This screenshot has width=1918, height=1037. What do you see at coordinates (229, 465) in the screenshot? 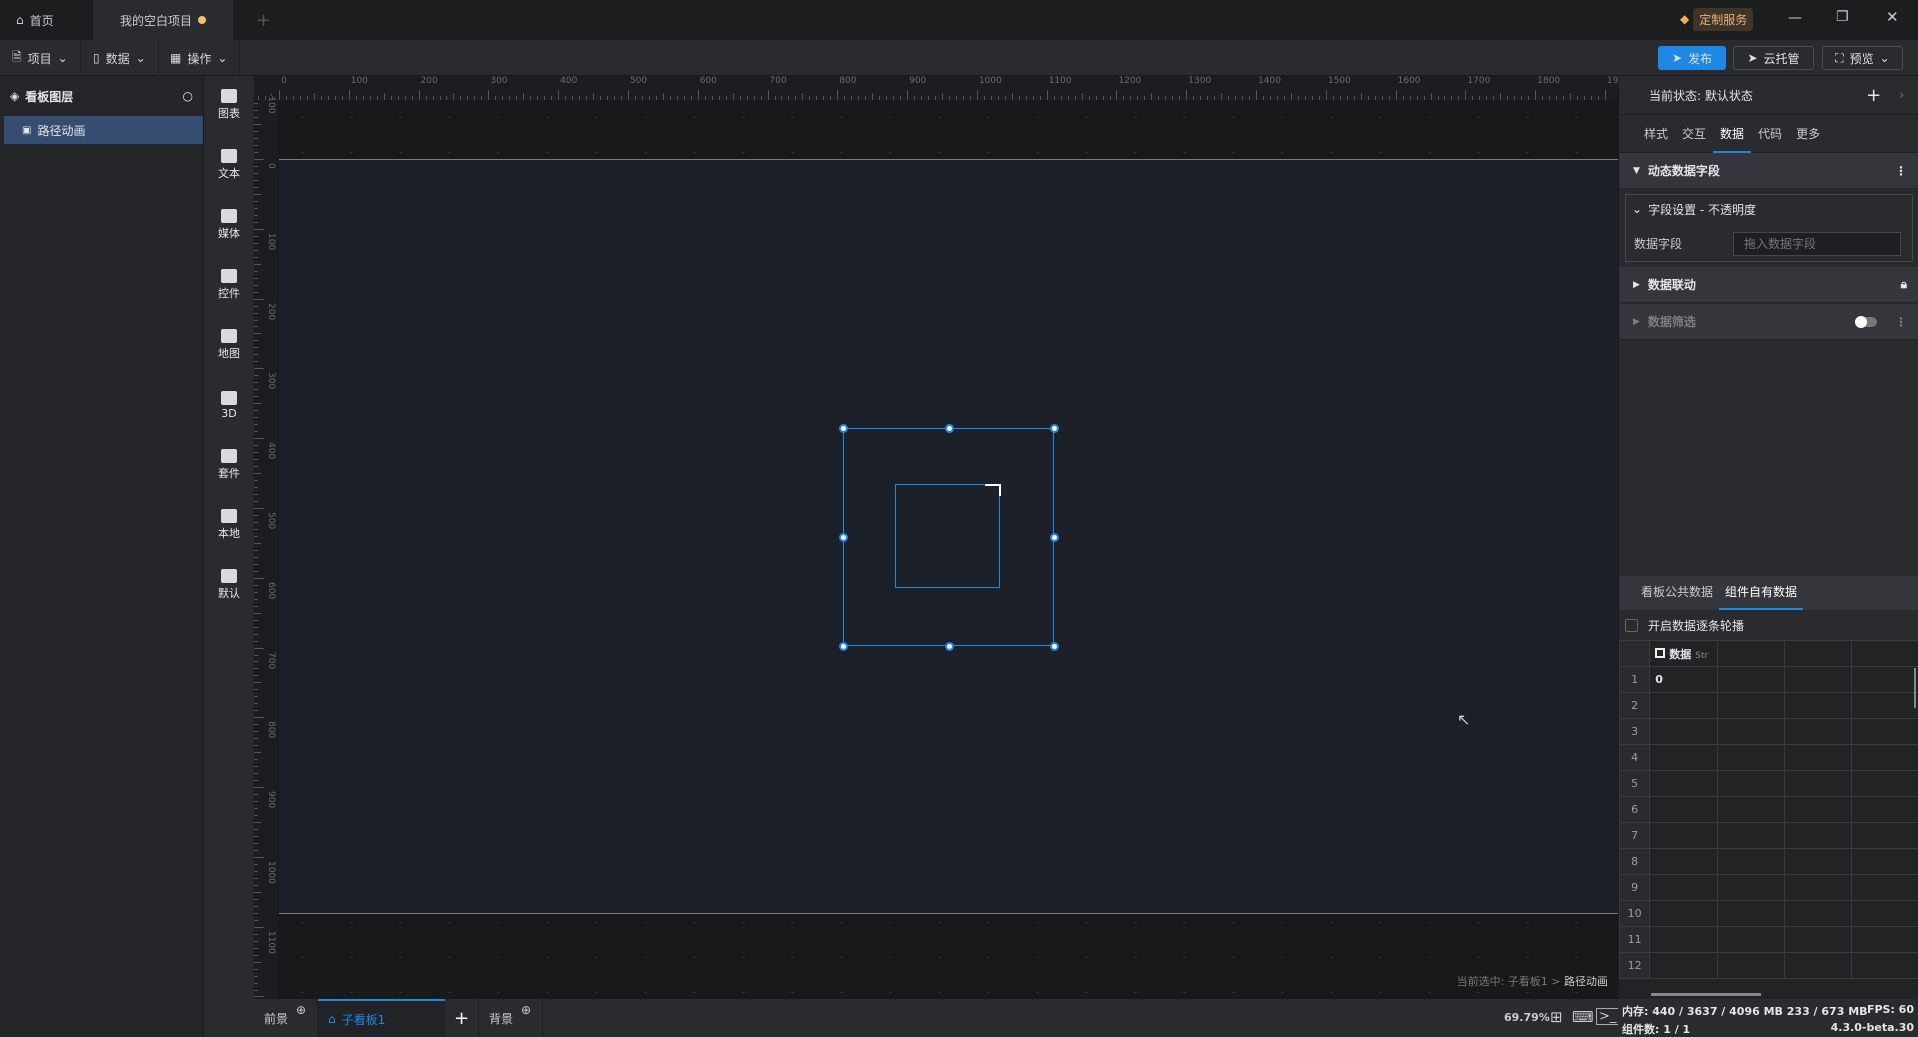
I see `component-category-6: 套件` at bounding box center [229, 465].